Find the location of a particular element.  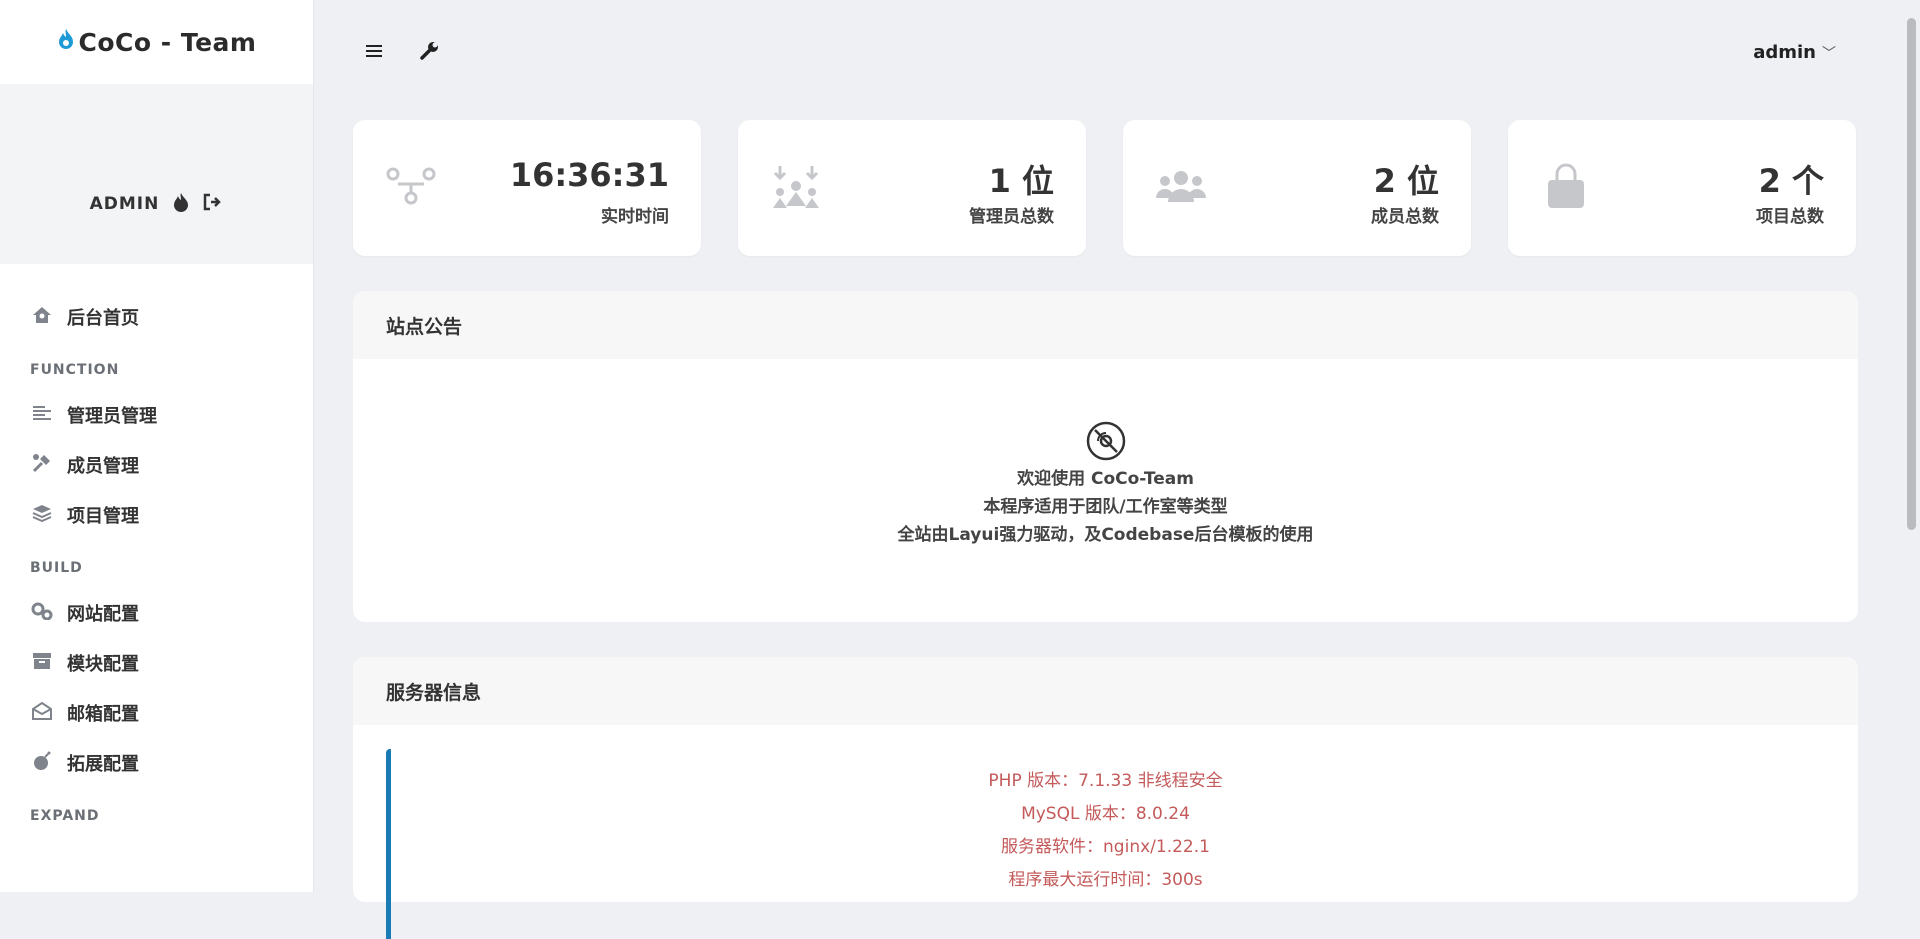

server-line: 程序最大运行时间：300s is located at coordinates (1105, 880).